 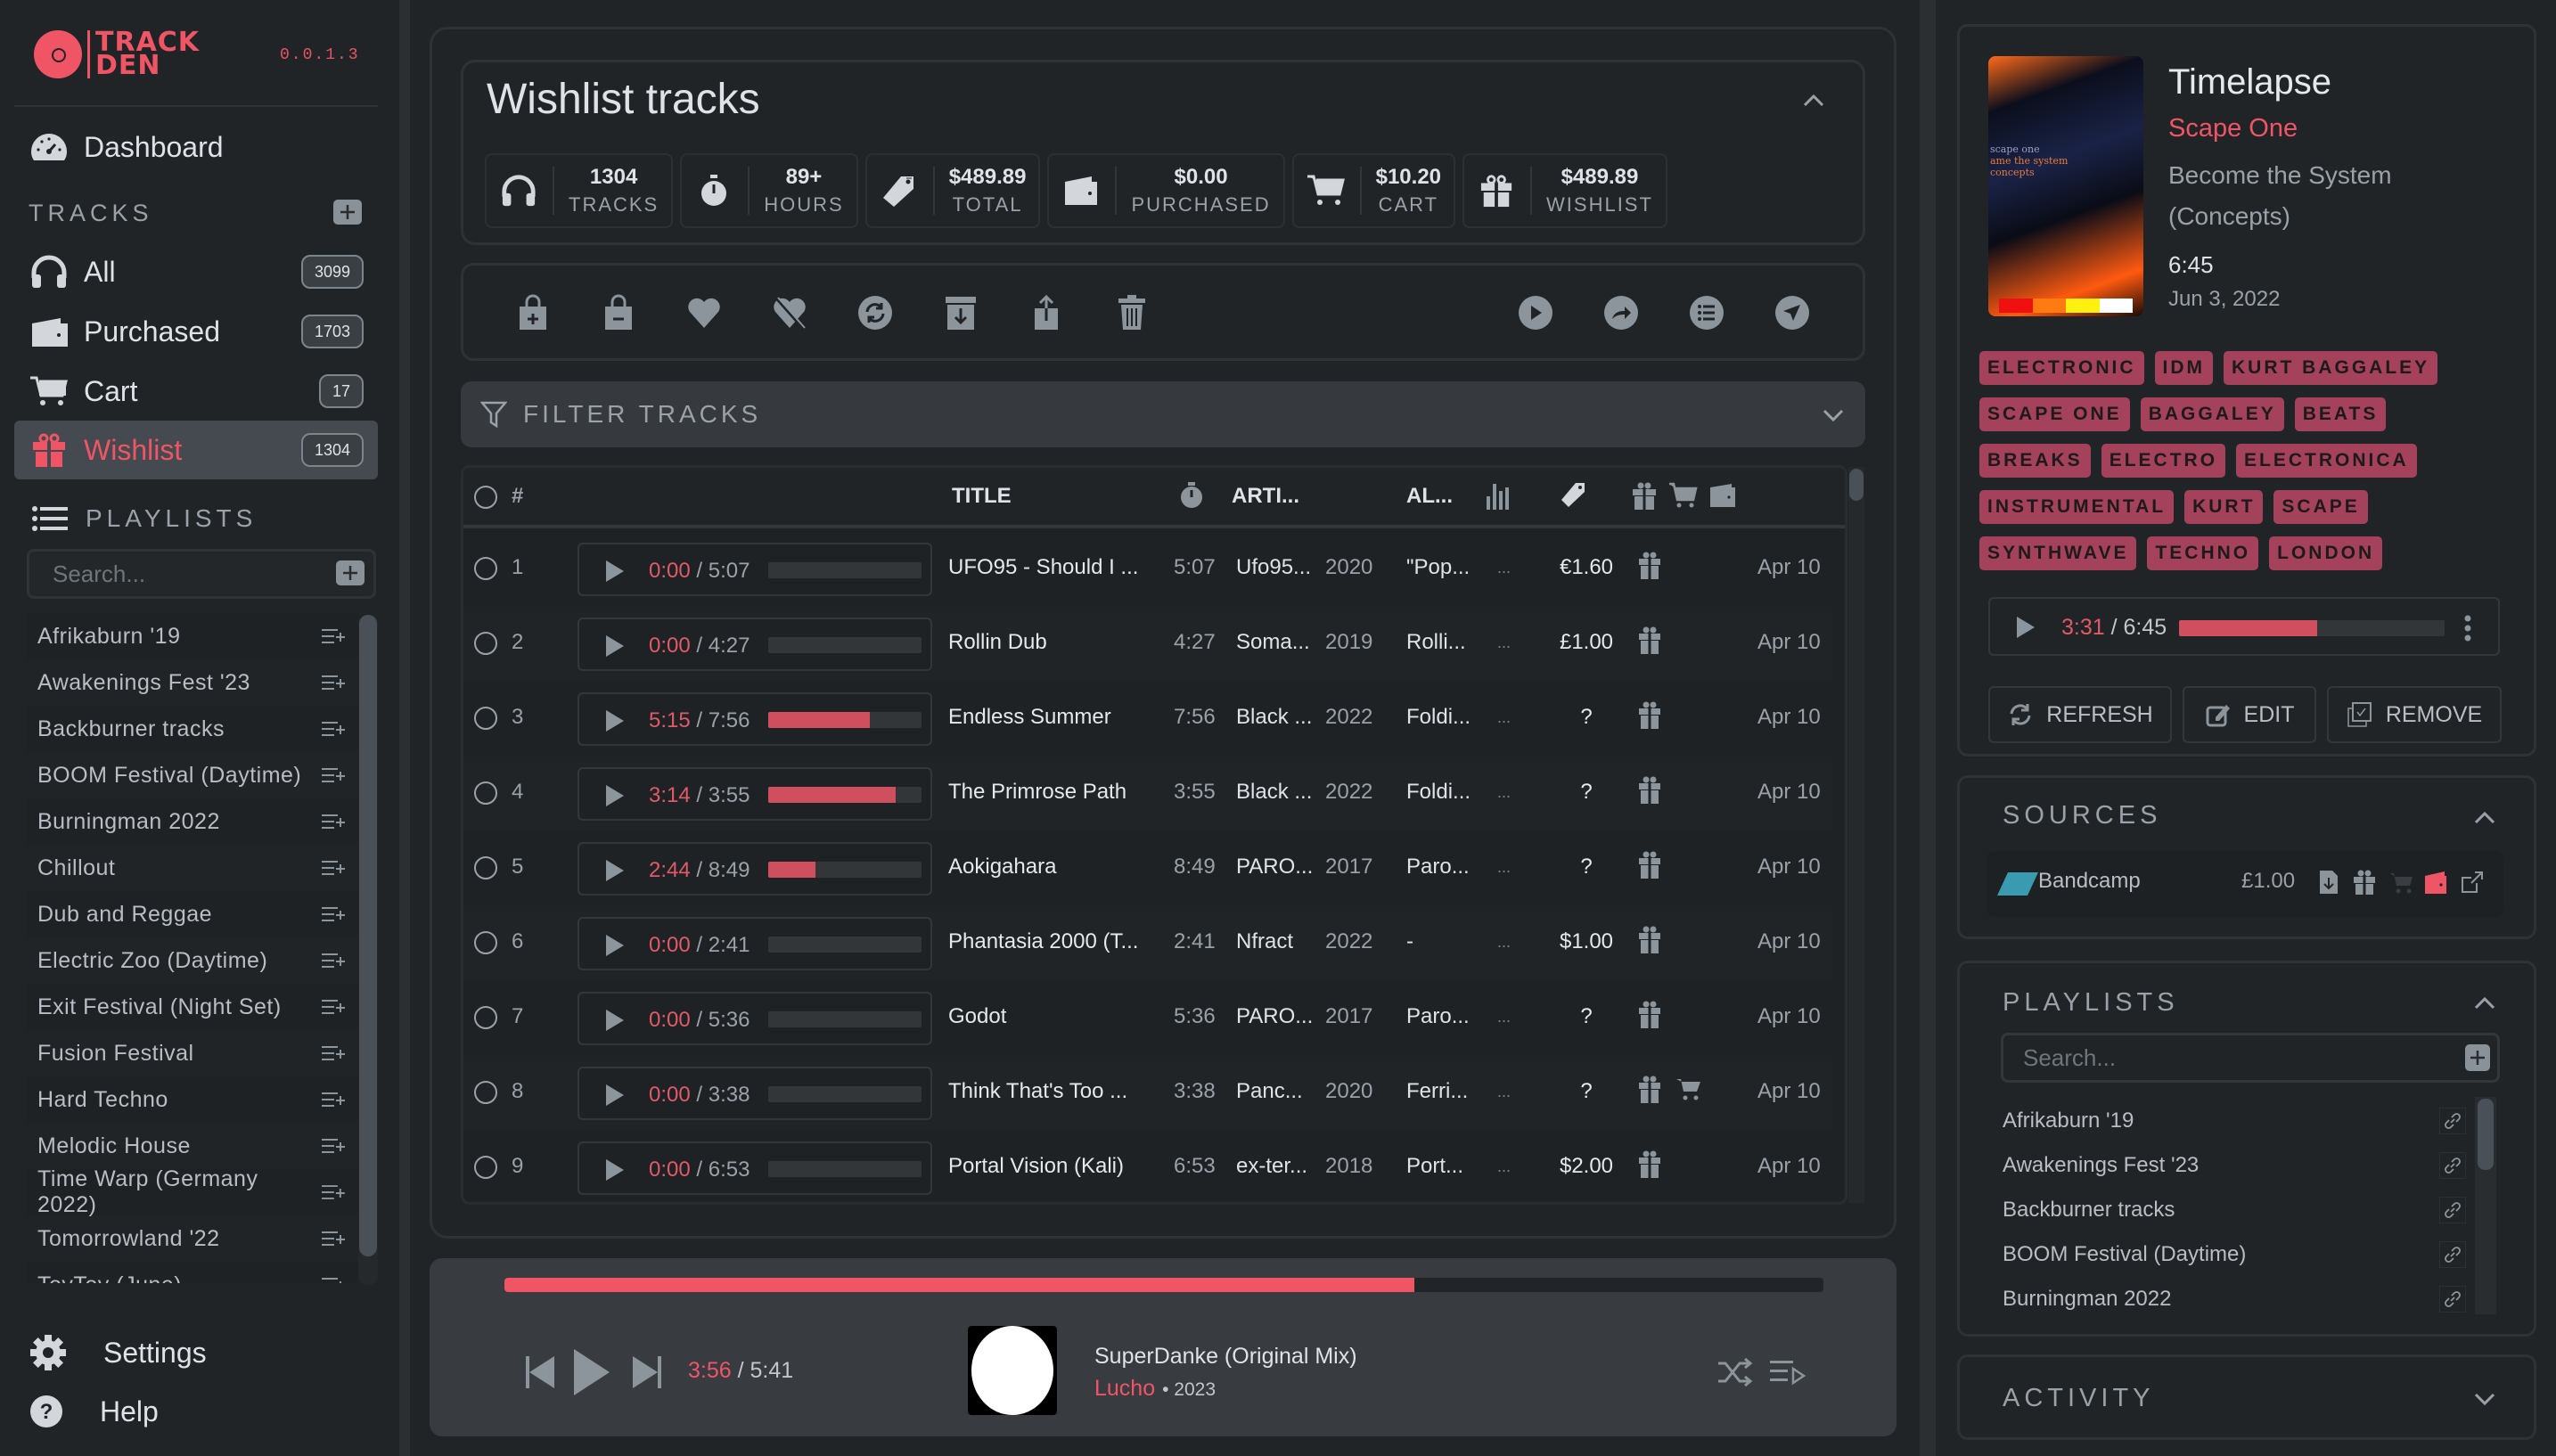 What do you see at coordinates (997, 642) in the screenshot?
I see `track-title: Rollin Dub` at bounding box center [997, 642].